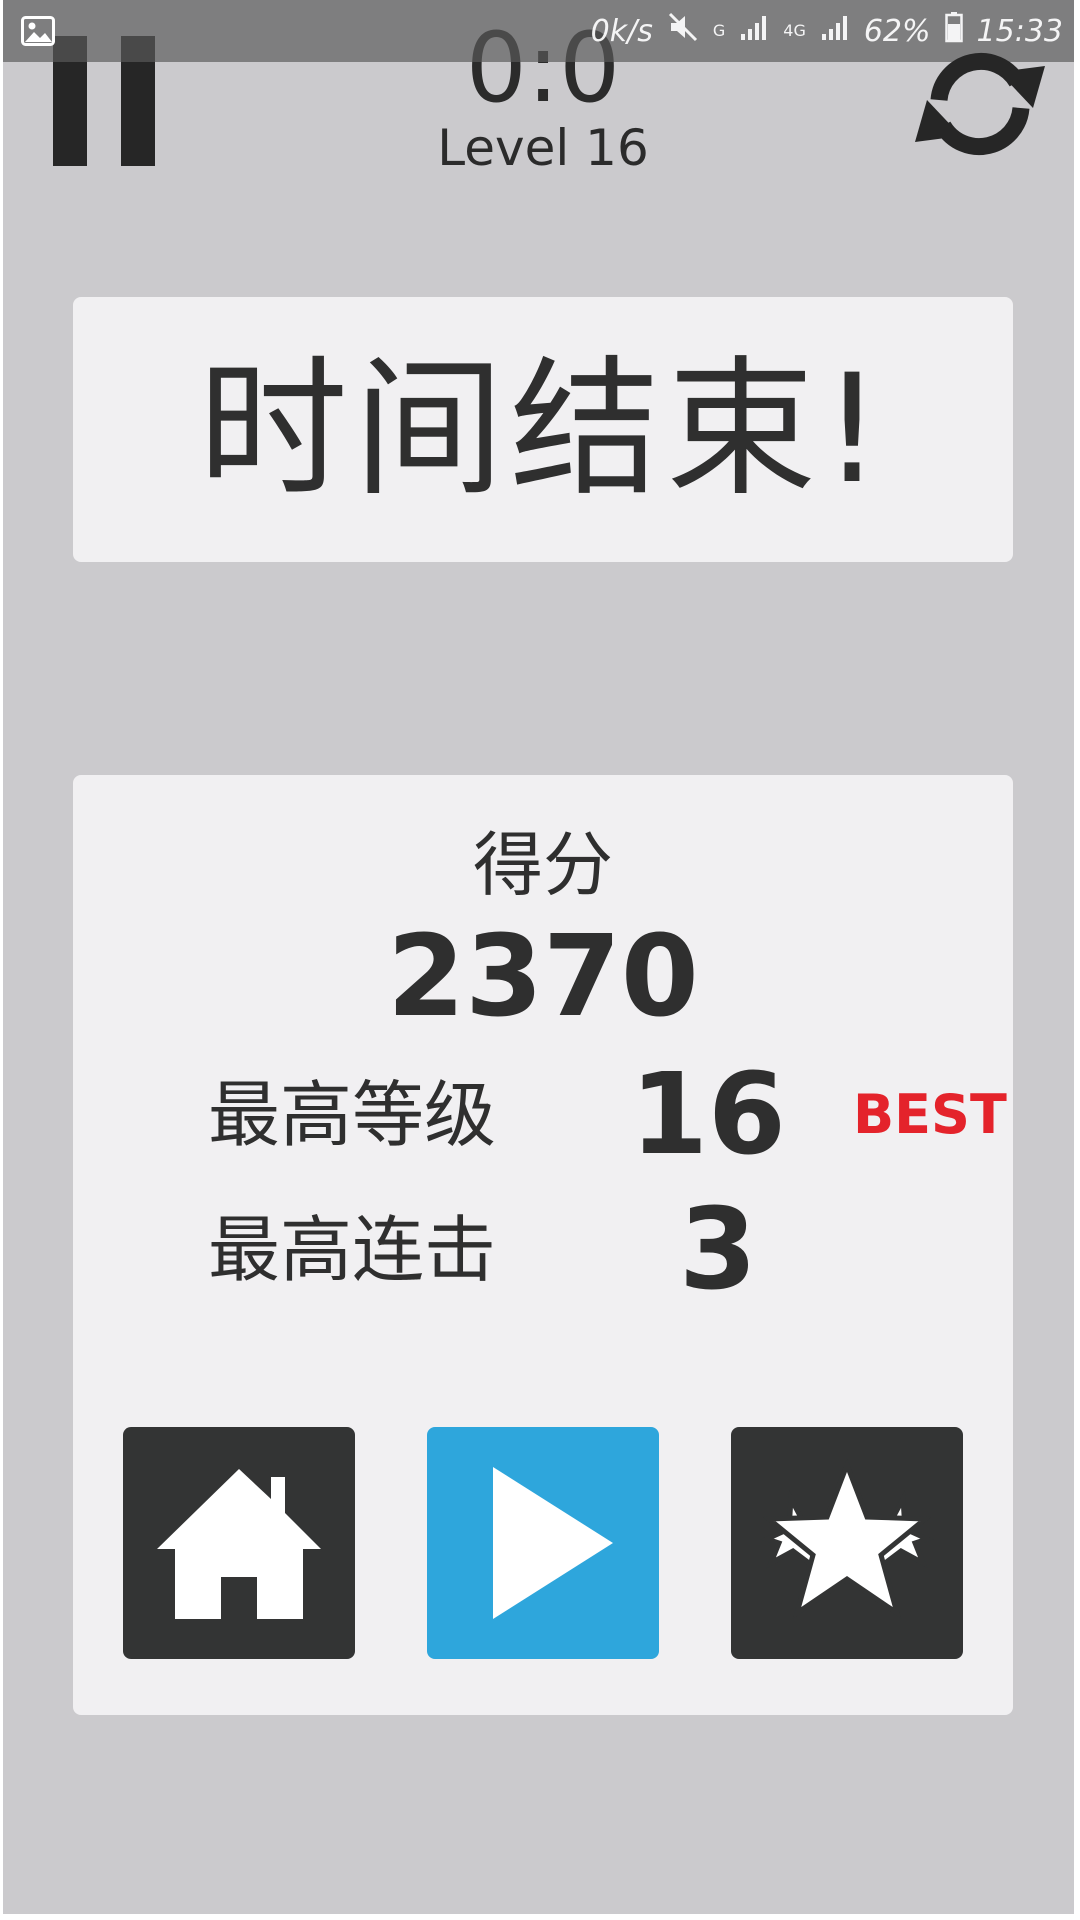 The width and height of the screenshot is (1080, 1920). Describe the element at coordinates (239, 1543) in the screenshot. I see `home-button` at that location.